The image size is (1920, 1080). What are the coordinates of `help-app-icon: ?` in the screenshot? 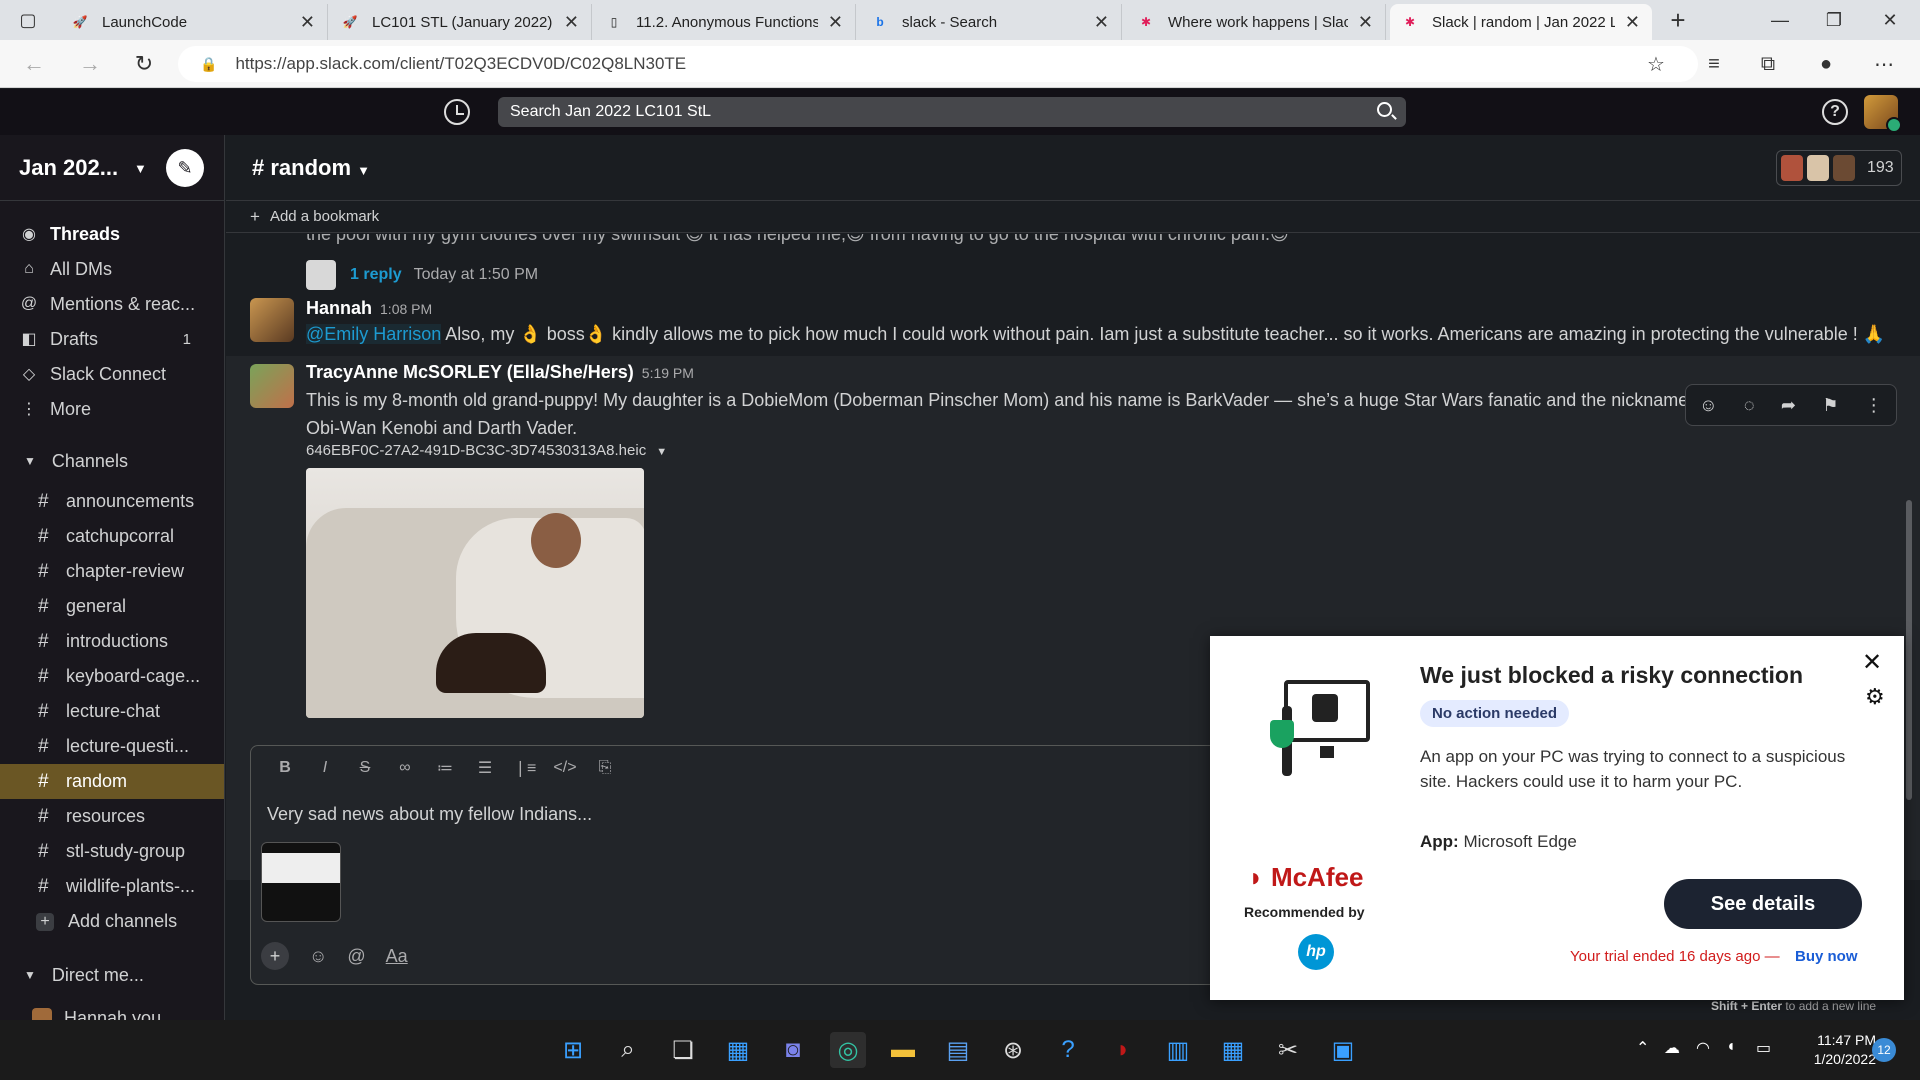 It's located at (1068, 1050).